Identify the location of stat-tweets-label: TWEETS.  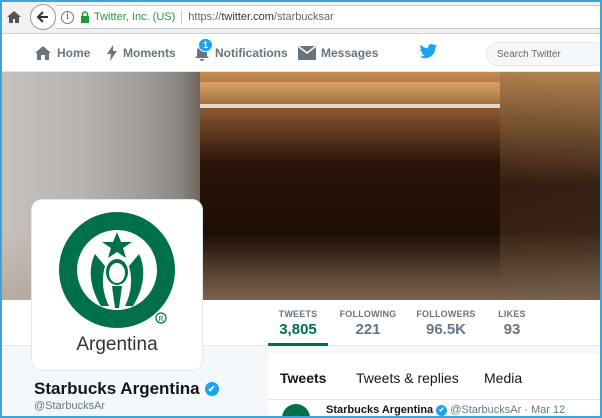
(298, 314).